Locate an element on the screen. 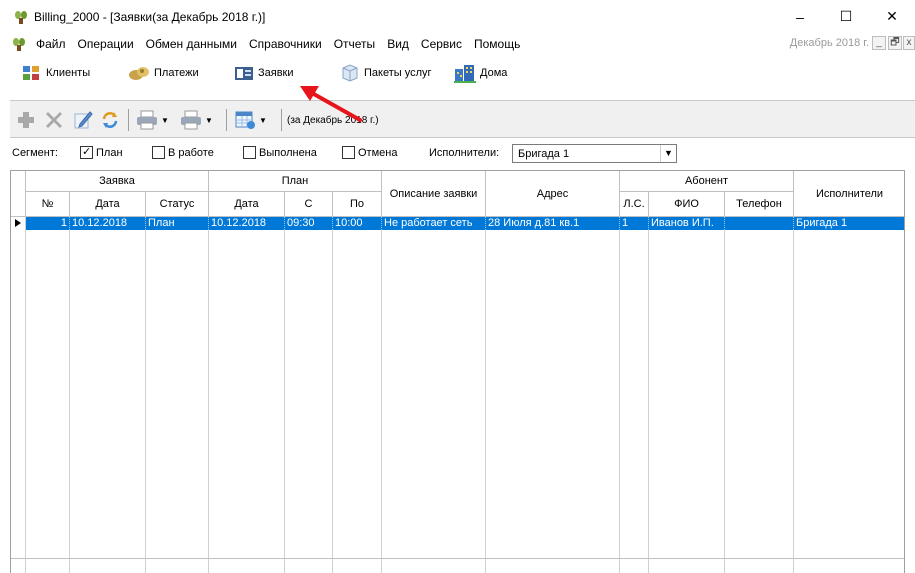 The image size is (915, 573). print-preview-dropdown-icon: ▼ is located at coordinates (209, 120).